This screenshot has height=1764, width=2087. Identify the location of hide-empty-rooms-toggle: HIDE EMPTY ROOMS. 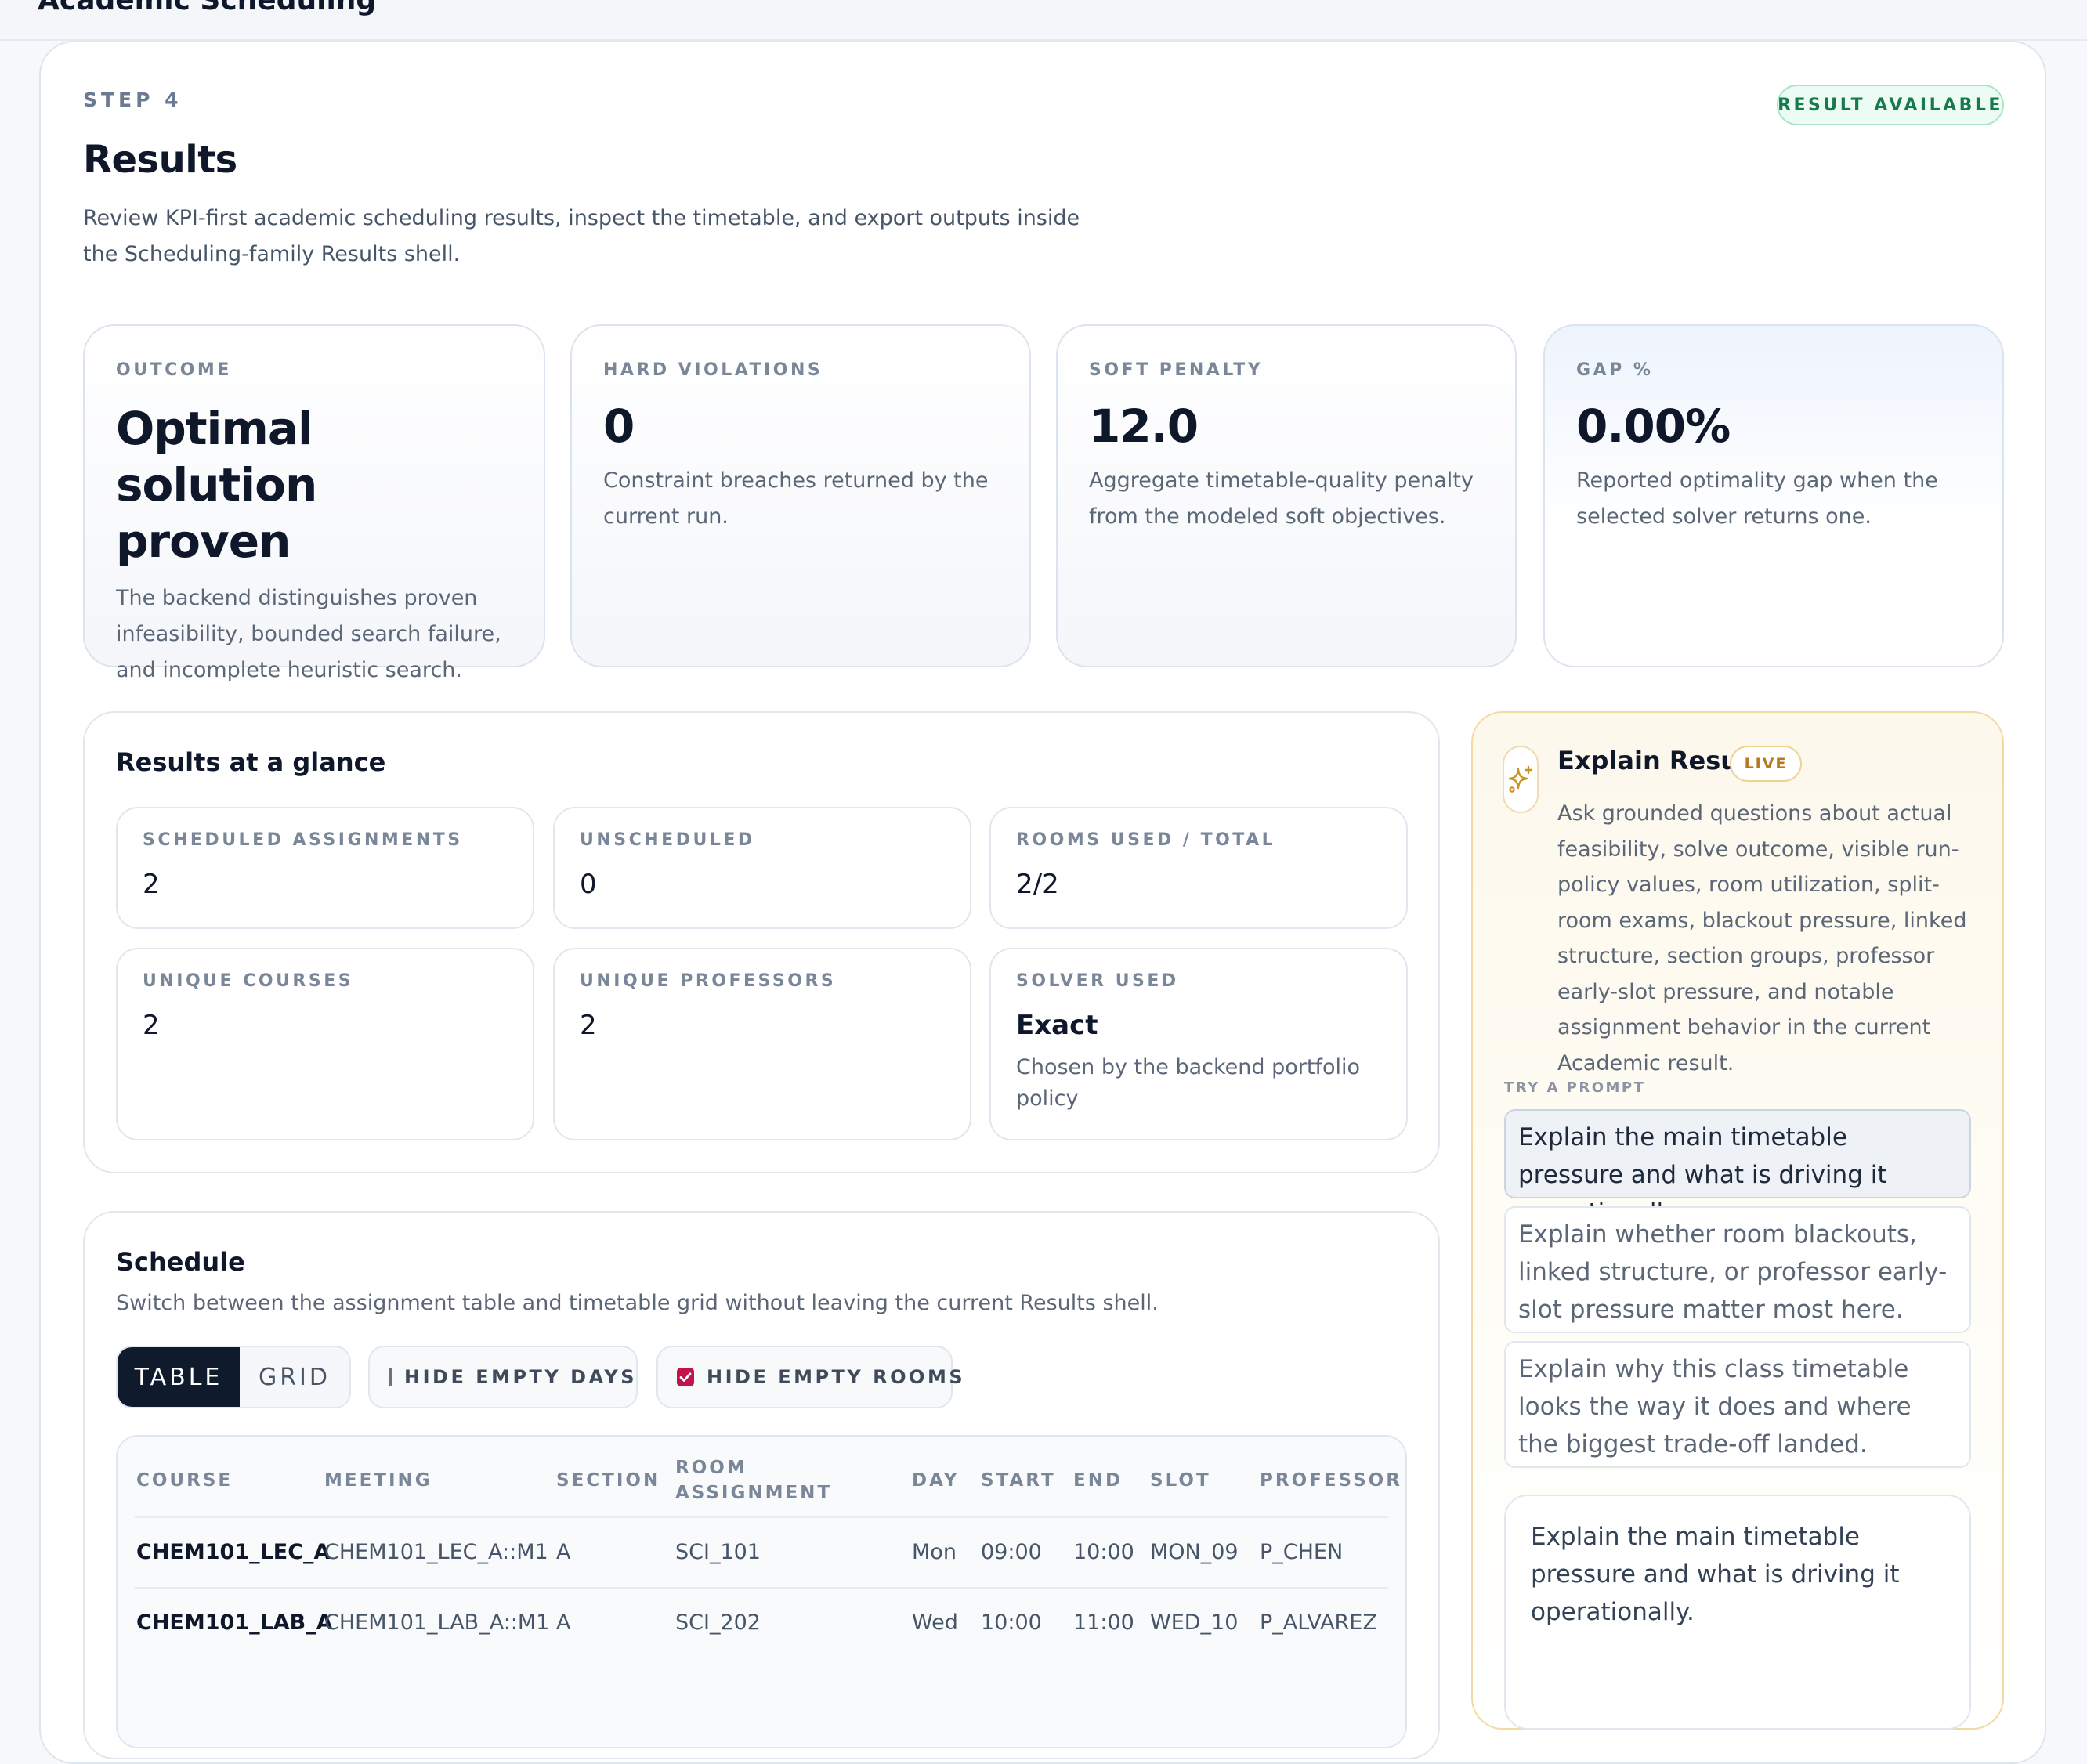
(809, 1377).